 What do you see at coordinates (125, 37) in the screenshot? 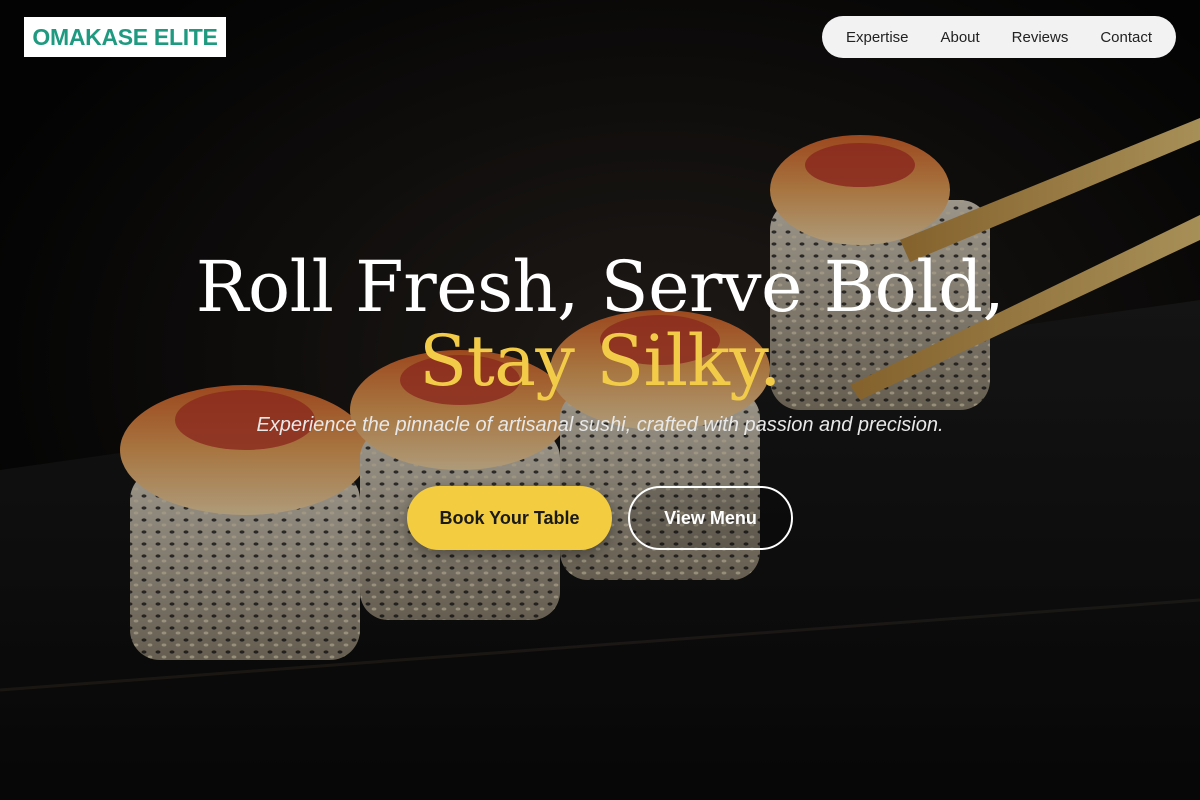
I see `brand-logo: OMAKASE ELITE` at bounding box center [125, 37].